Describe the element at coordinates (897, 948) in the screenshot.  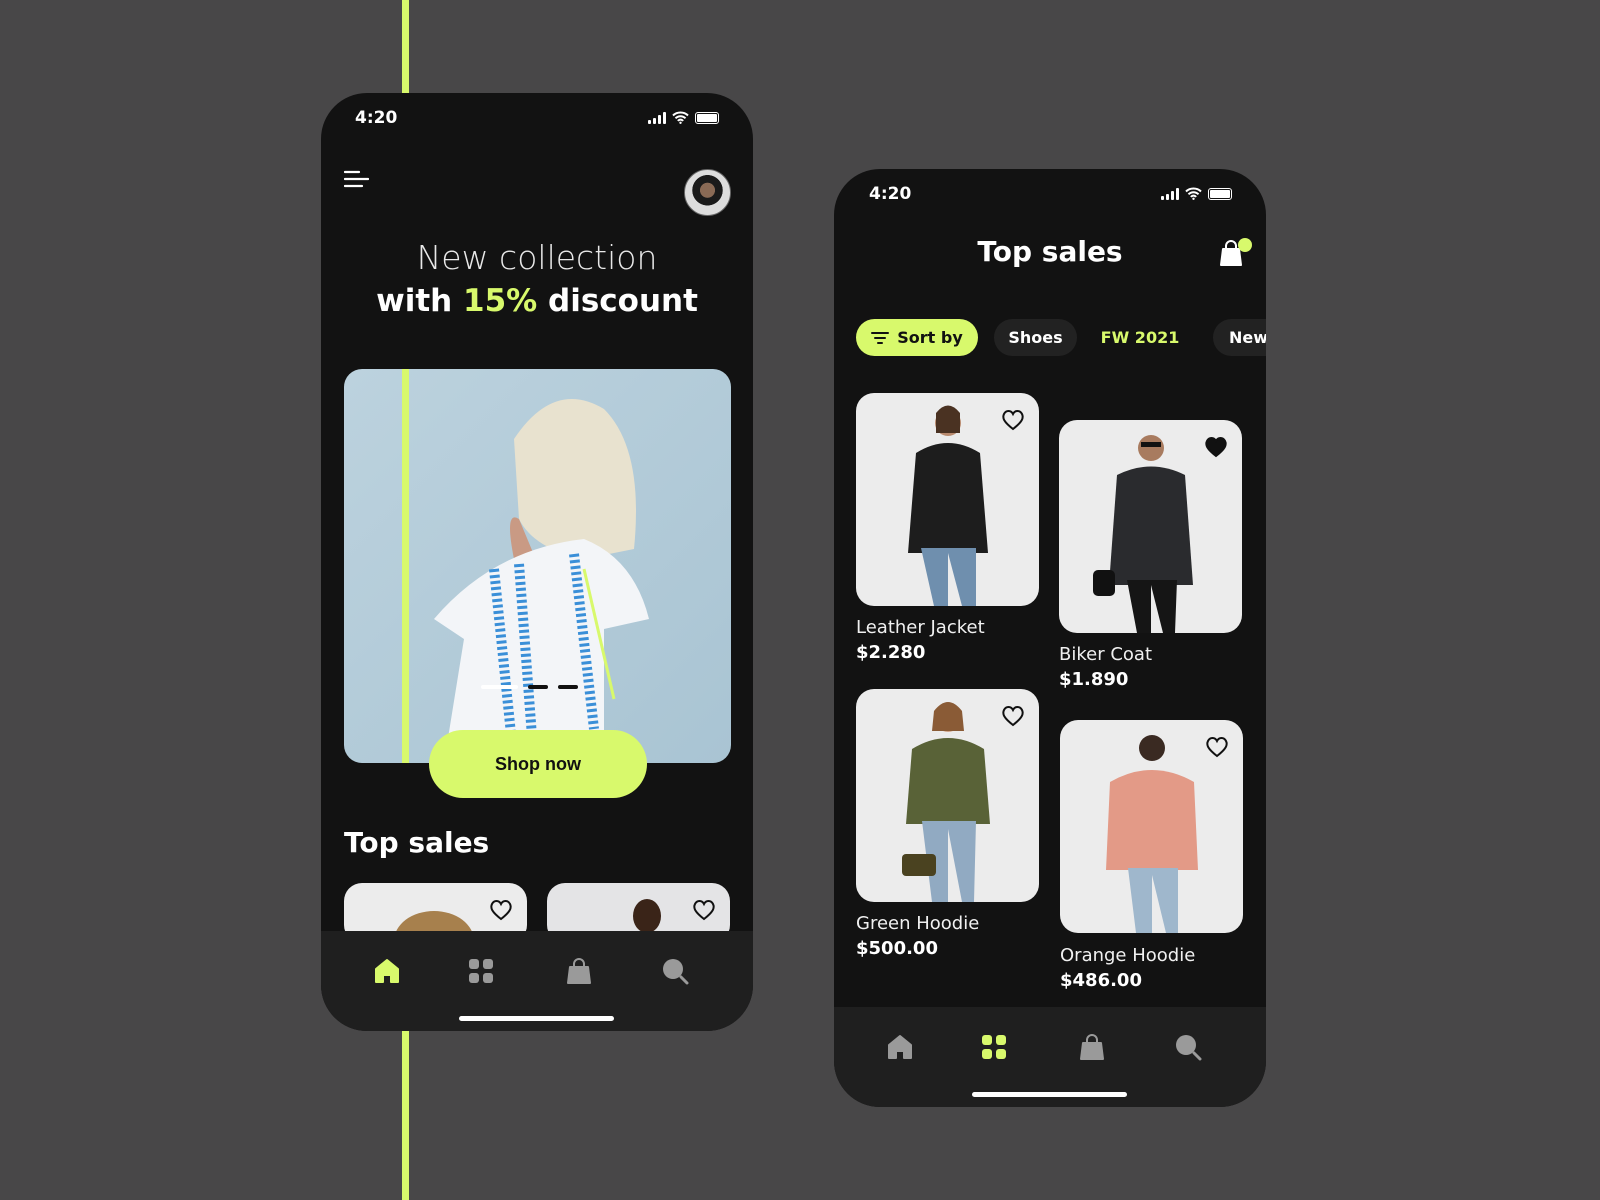
I see `product-price: $500.00` at that location.